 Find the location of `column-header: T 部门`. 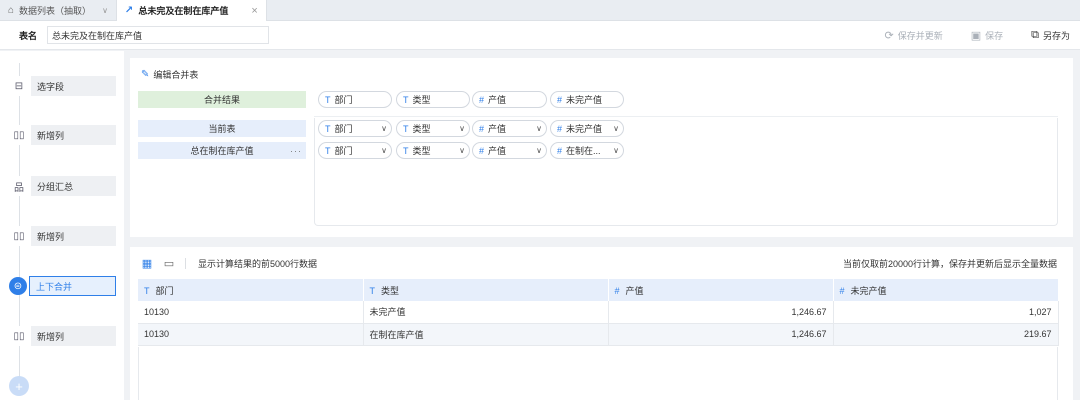

column-header: T 部门 is located at coordinates (251, 290).